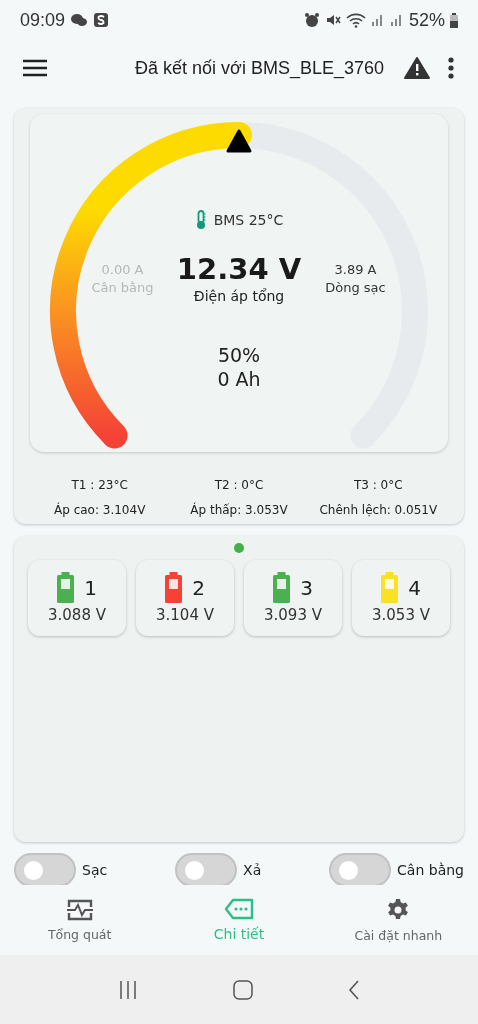 Image resolution: width=478 pixels, height=1024 pixels. What do you see at coordinates (417, 68) in the screenshot?
I see `warning-icon` at bounding box center [417, 68].